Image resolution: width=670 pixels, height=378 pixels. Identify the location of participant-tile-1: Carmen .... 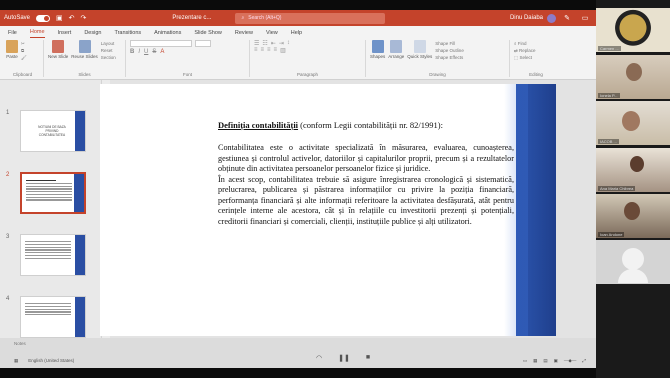
(633, 30).